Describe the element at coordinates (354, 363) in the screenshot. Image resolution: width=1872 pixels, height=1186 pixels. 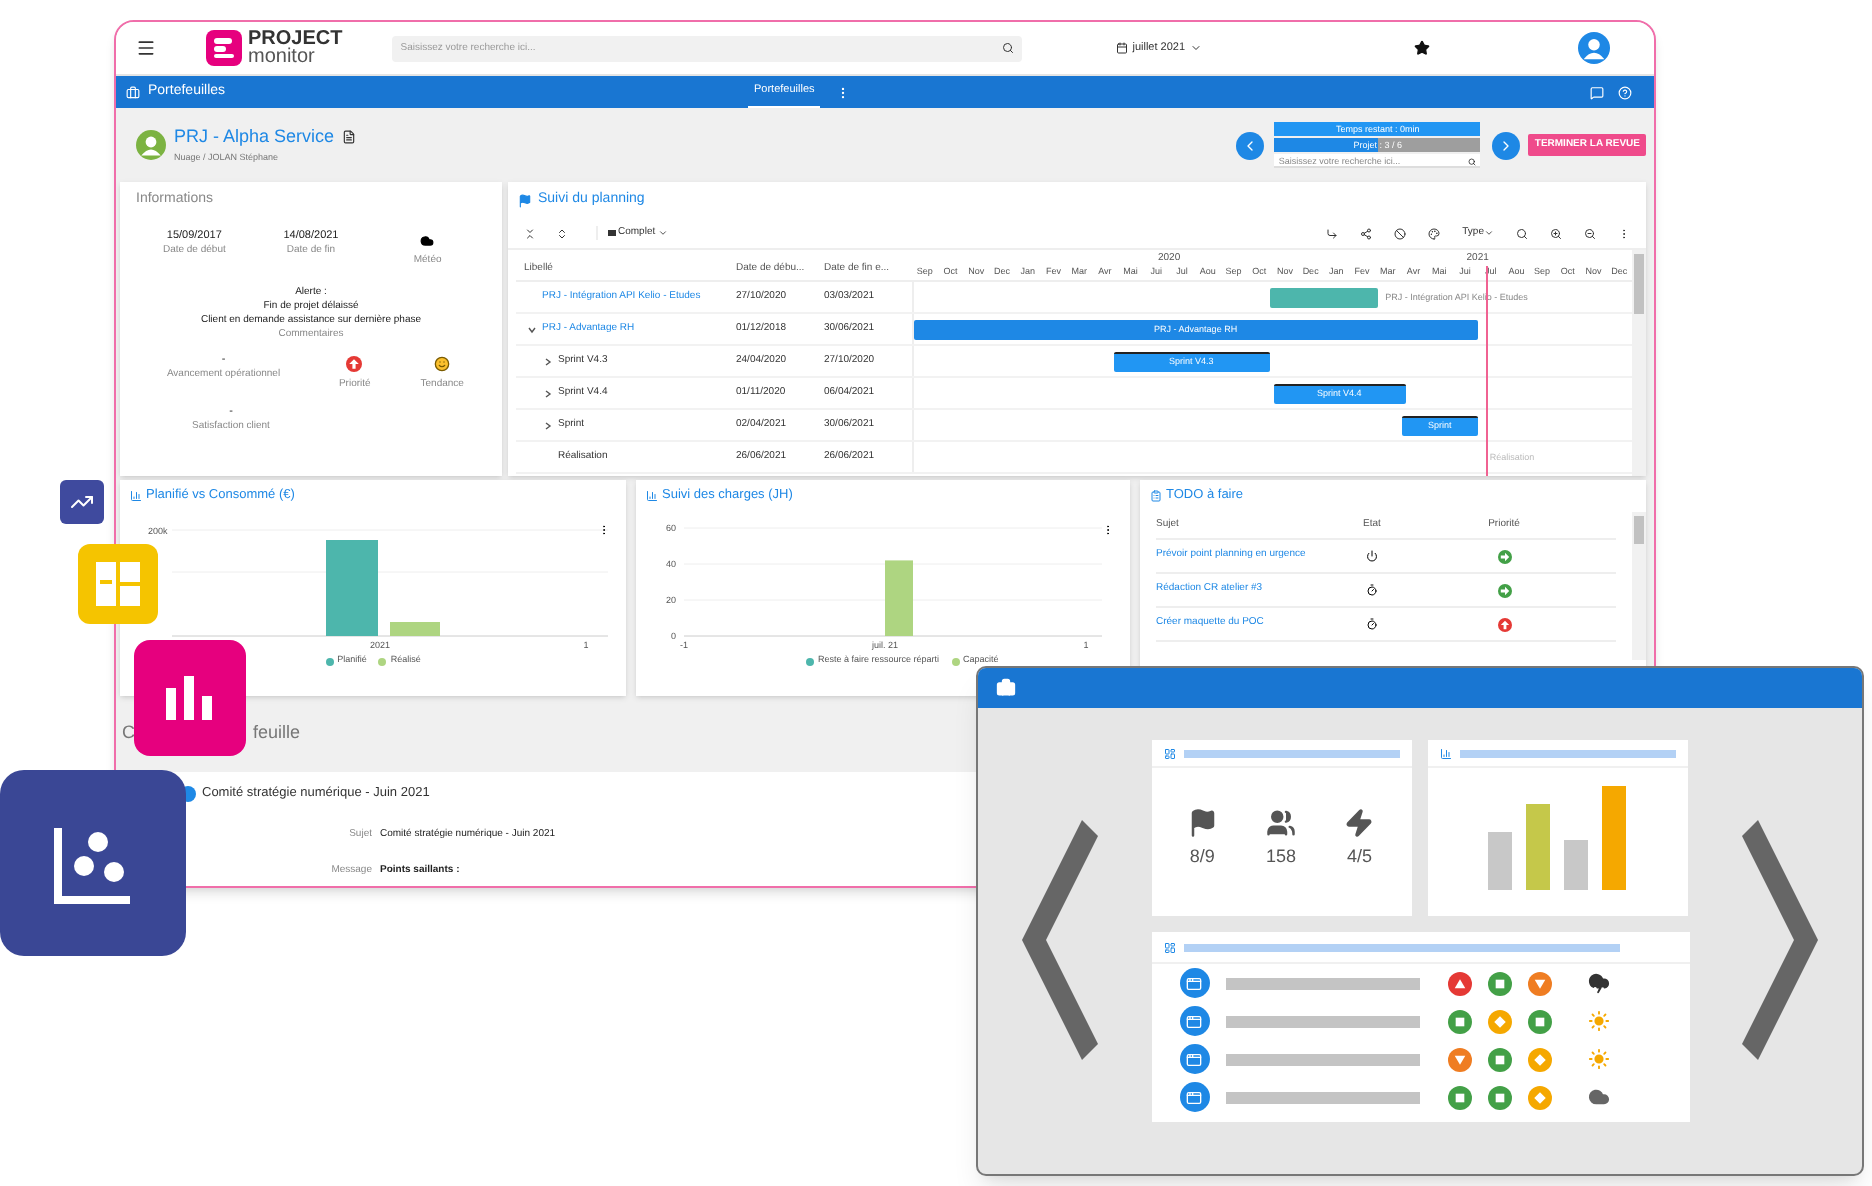
I see `priority-up-icon` at that location.